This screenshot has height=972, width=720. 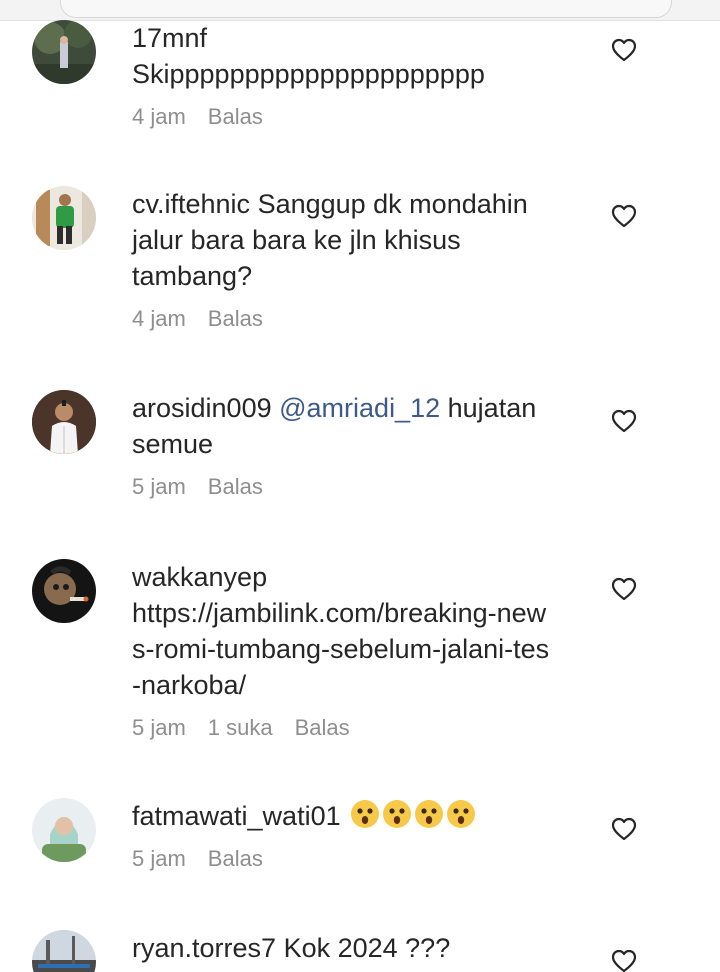 I want to click on comment-text: Kok 2024 ???, so click(x=367, y=948).